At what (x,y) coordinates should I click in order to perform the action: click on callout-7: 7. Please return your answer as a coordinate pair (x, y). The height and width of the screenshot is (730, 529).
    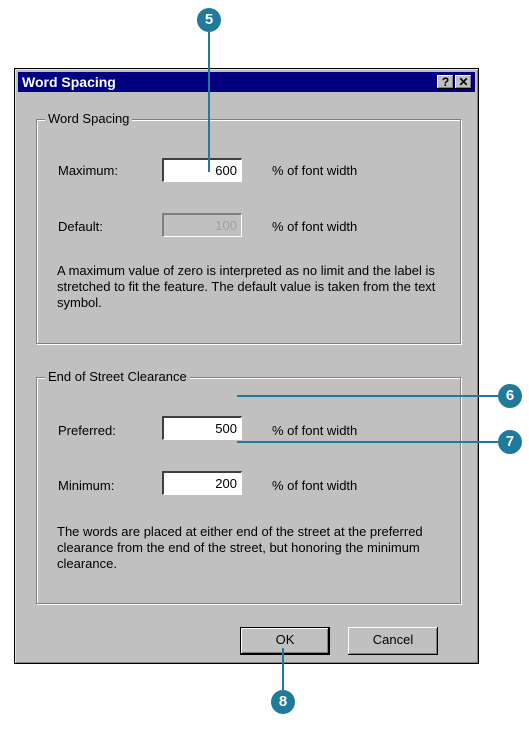
    Looking at the image, I should click on (510, 442).